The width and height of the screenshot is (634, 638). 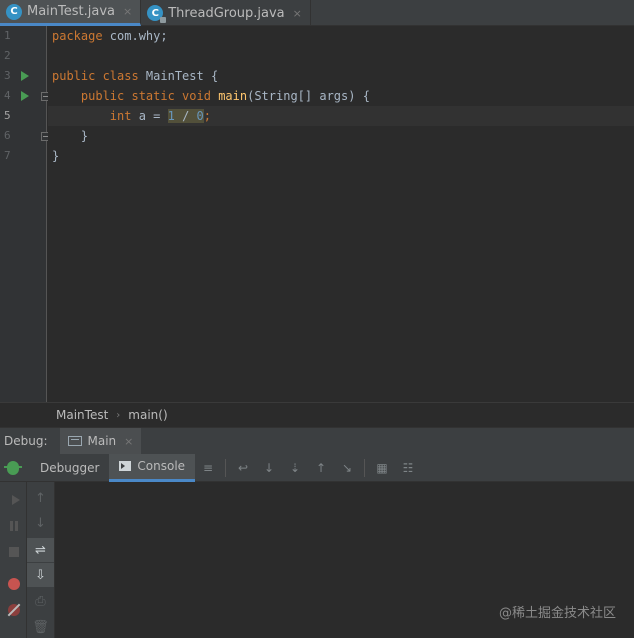 I want to click on java-class-locked-icon: C, so click(x=157, y=14).